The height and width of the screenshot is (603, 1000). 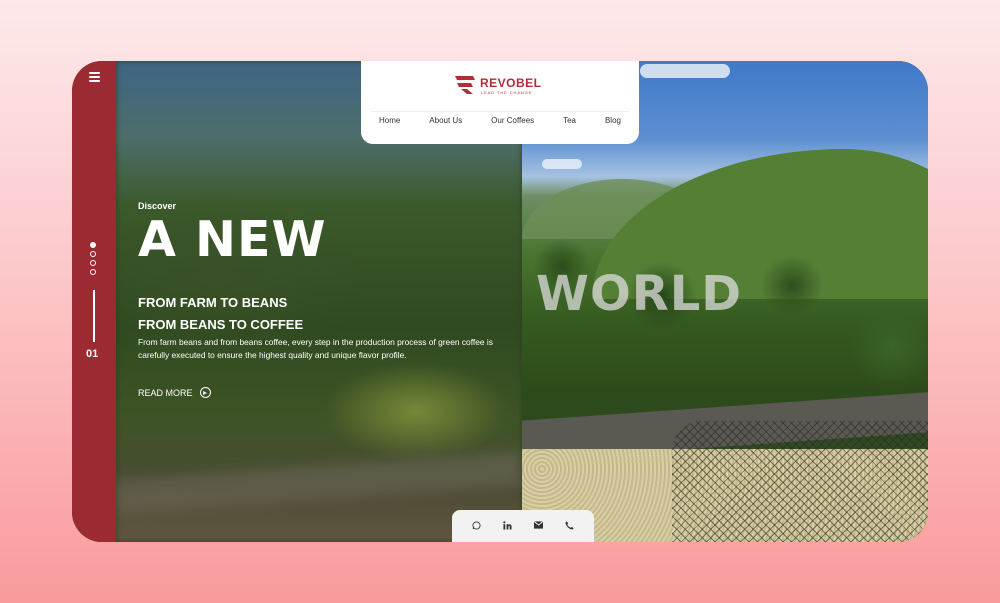 What do you see at coordinates (476, 526) in the screenshot?
I see `whatsapp-icon` at bounding box center [476, 526].